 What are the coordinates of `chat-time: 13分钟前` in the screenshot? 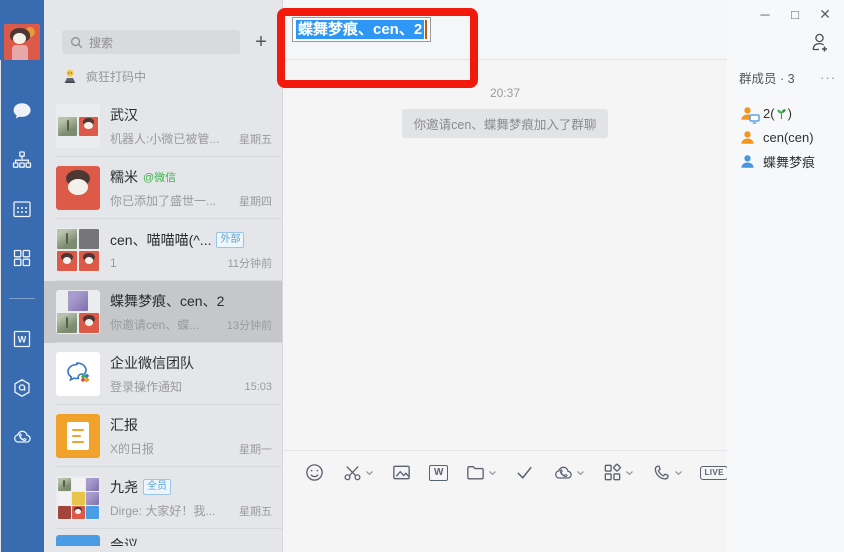 It's located at (249, 325).